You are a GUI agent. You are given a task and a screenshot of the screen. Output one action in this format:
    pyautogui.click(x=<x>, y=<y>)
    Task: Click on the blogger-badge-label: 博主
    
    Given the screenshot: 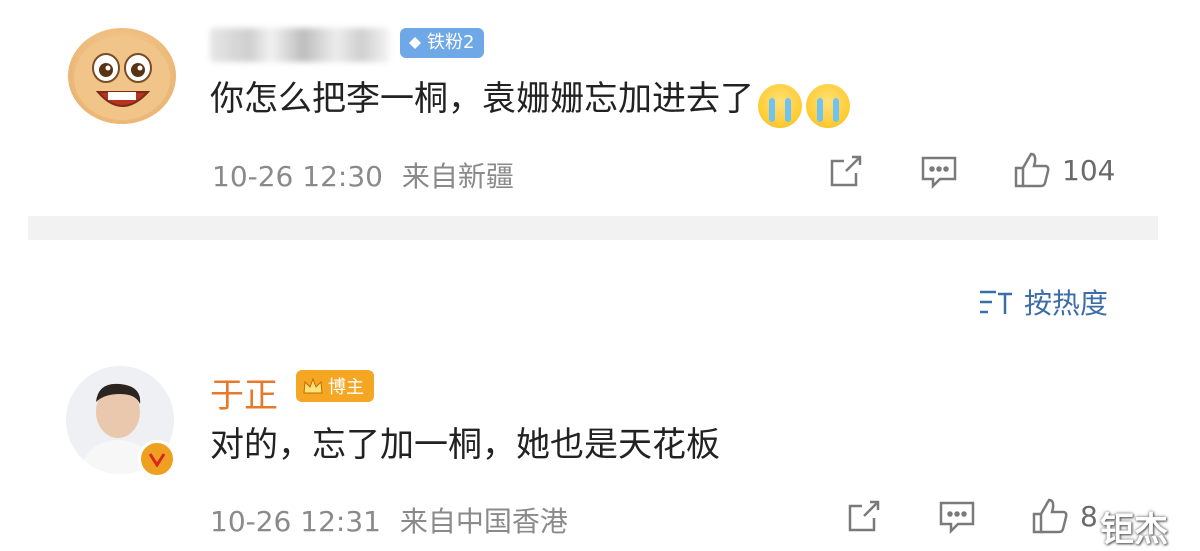 What is the action you would take?
    pyautogui.click(x=346, y=387)
    